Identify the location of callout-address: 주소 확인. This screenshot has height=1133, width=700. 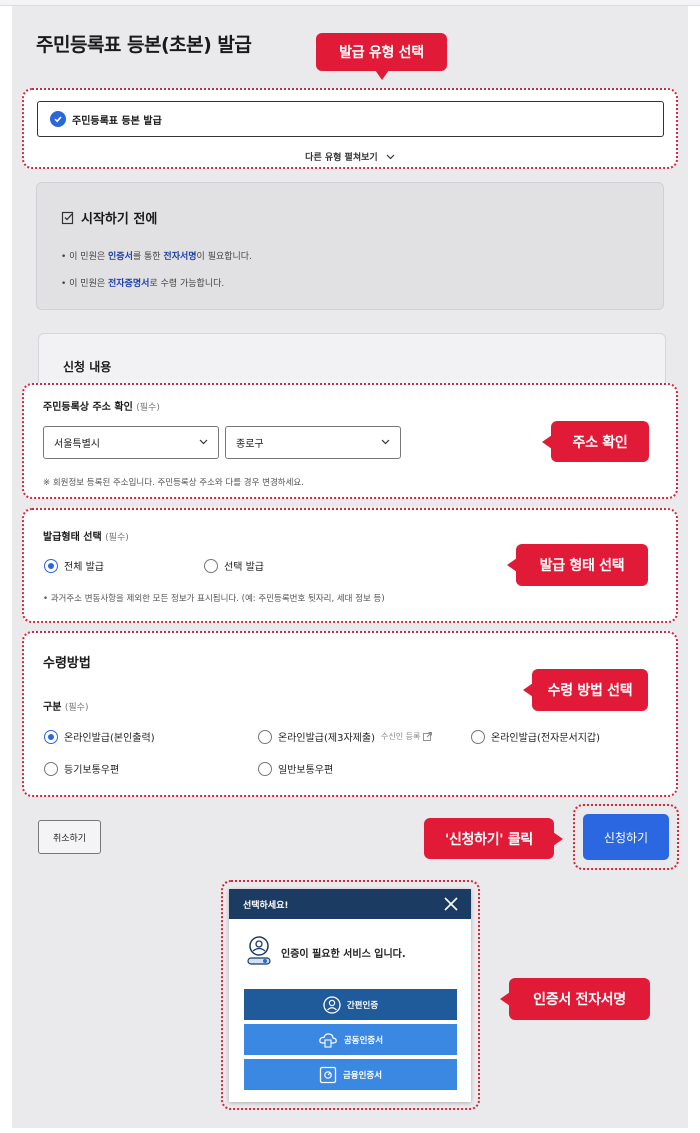
(595, 441).